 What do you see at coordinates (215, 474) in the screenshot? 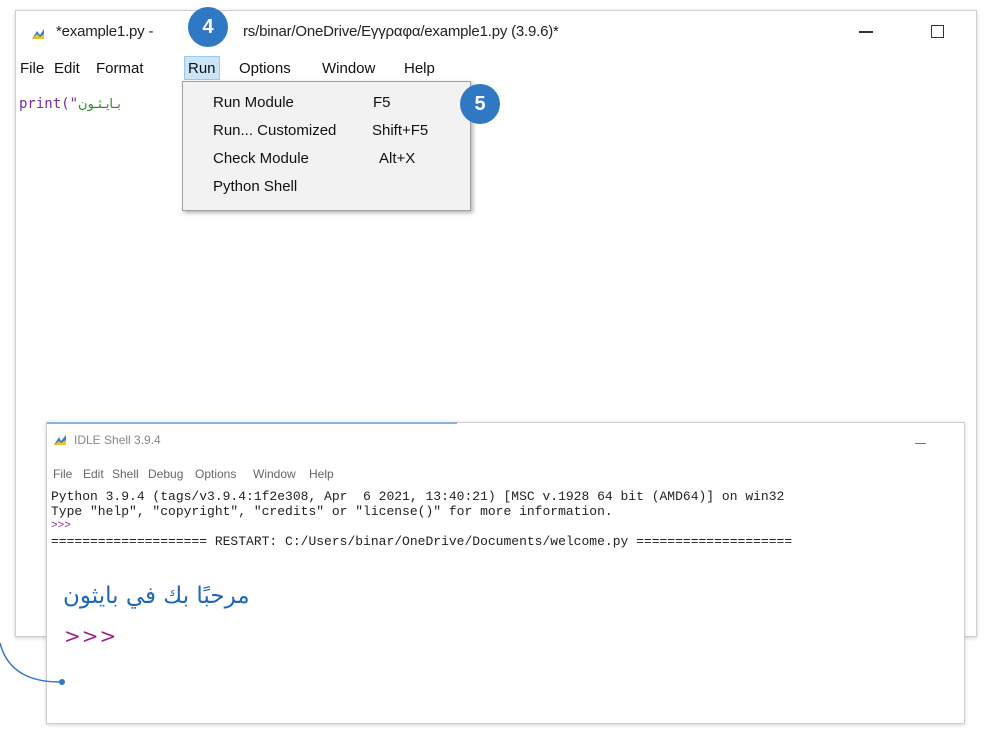
I see `shell-menu-options: Options` at bounding box center [215, 474].